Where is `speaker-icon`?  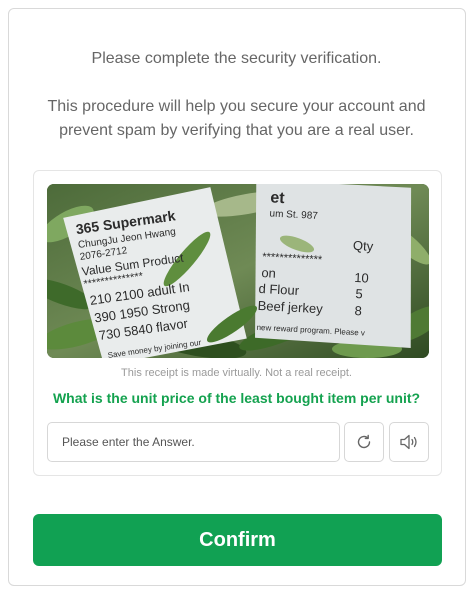
speaker-icon is located at coordinates (408, 442).